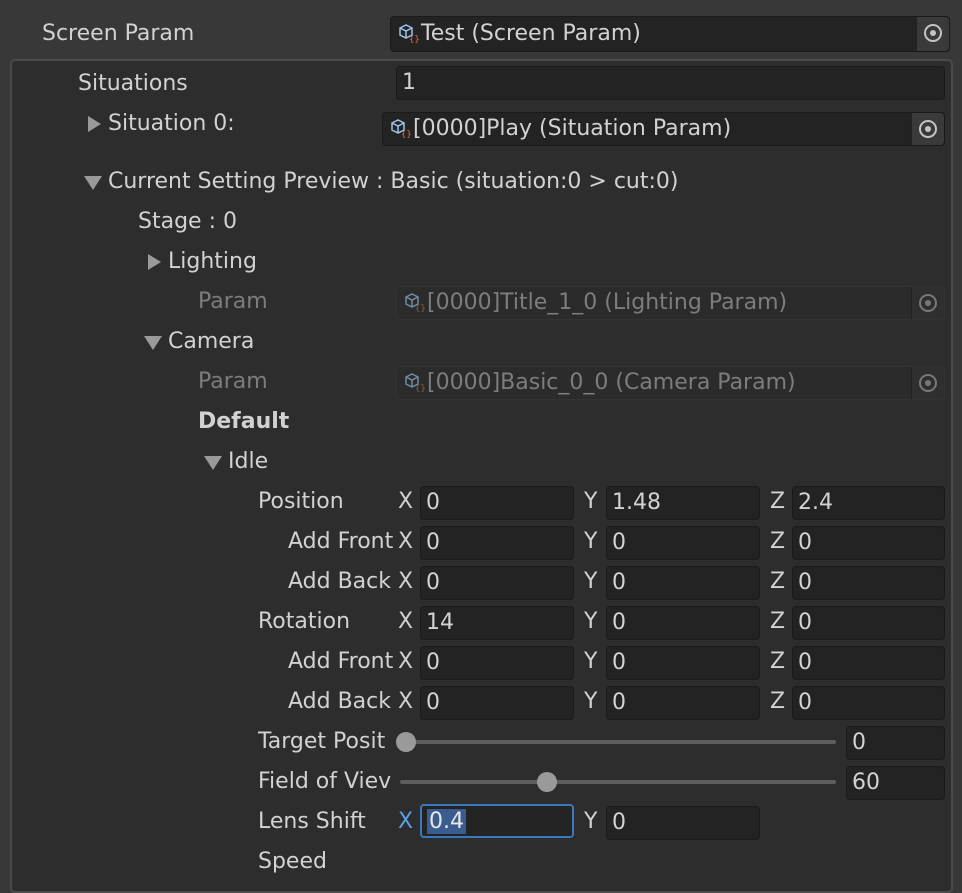 The width and height of the screenshot is (962, 893). Describe the element at coordinates (325, 781) in the screenshot. I see `field-of-view-label: Field of Viev` at that location.